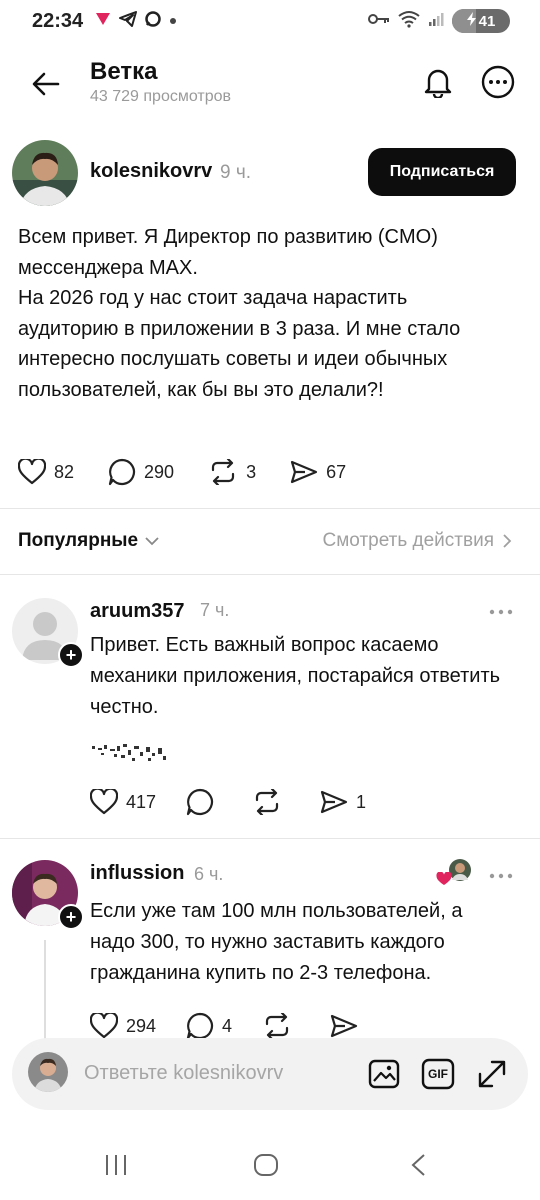 The width and height of the screenshot is (540, 1200). What do you see at coordinates (137, 873) in the screenshot?
I see `comment-author: influssion` at bounding box center [137, 873].